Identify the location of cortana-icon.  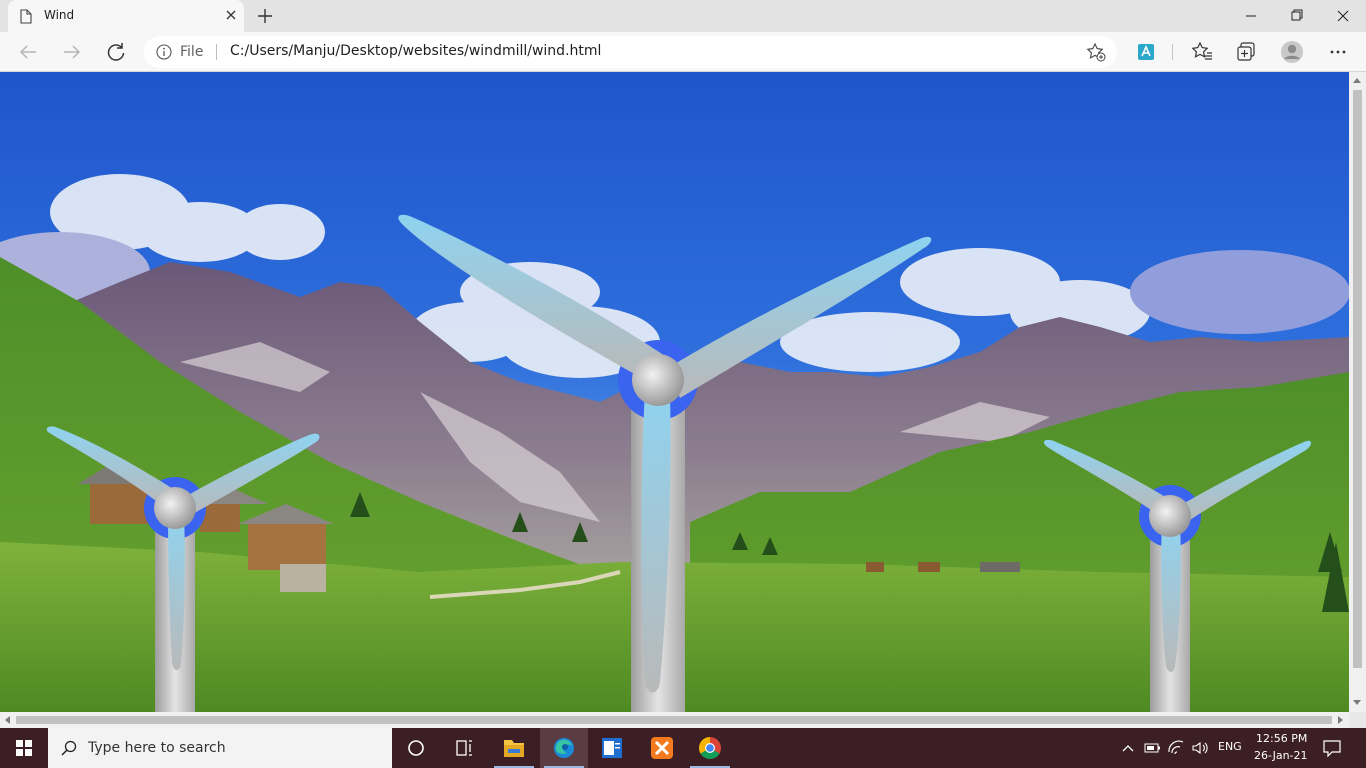
(416, 748).